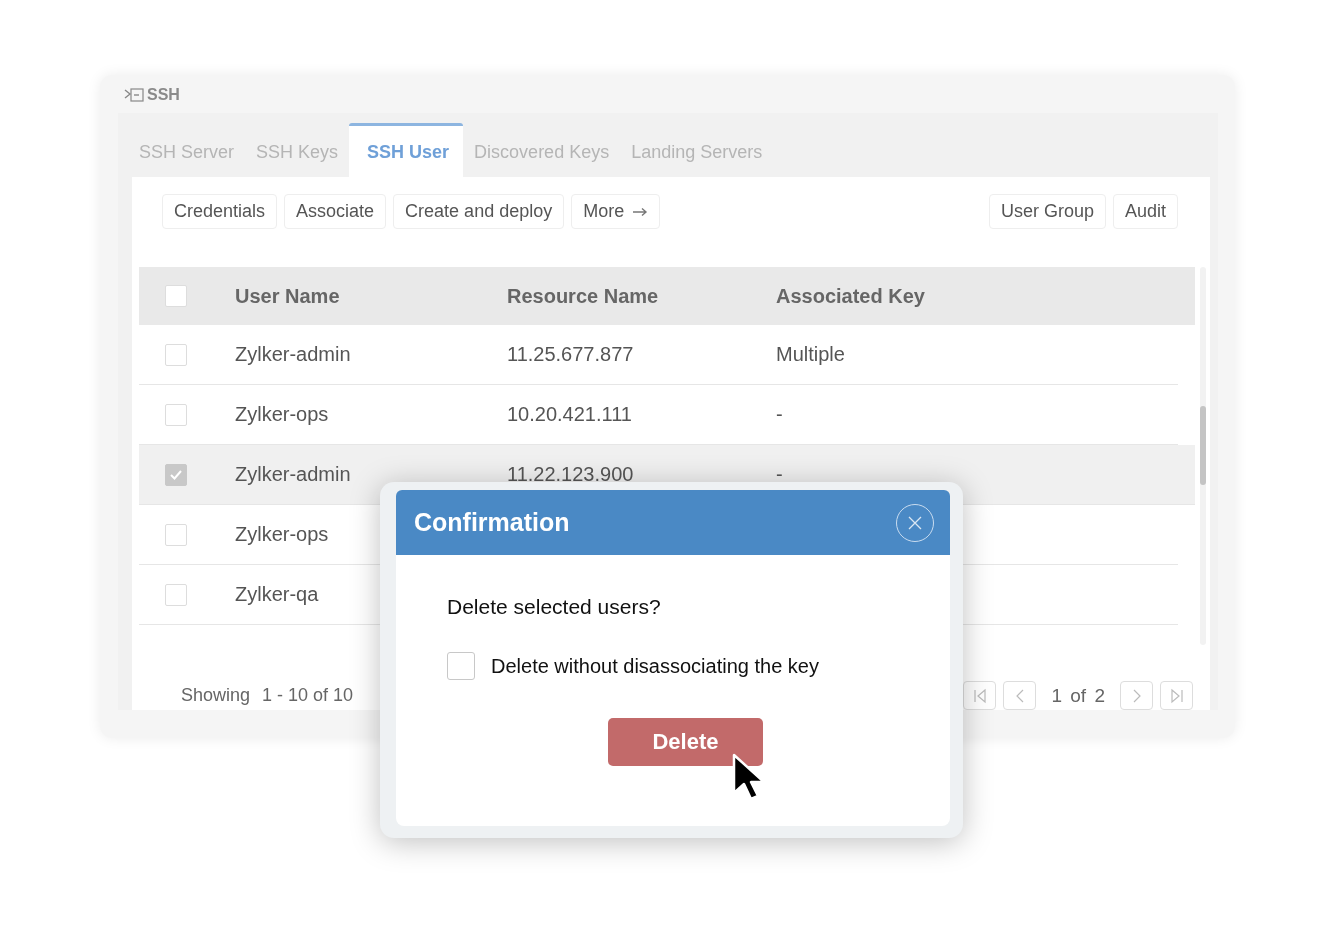  I want to click on table-row: Zylker-admin 11.25.677.877 Multiple, so click(658, 355).